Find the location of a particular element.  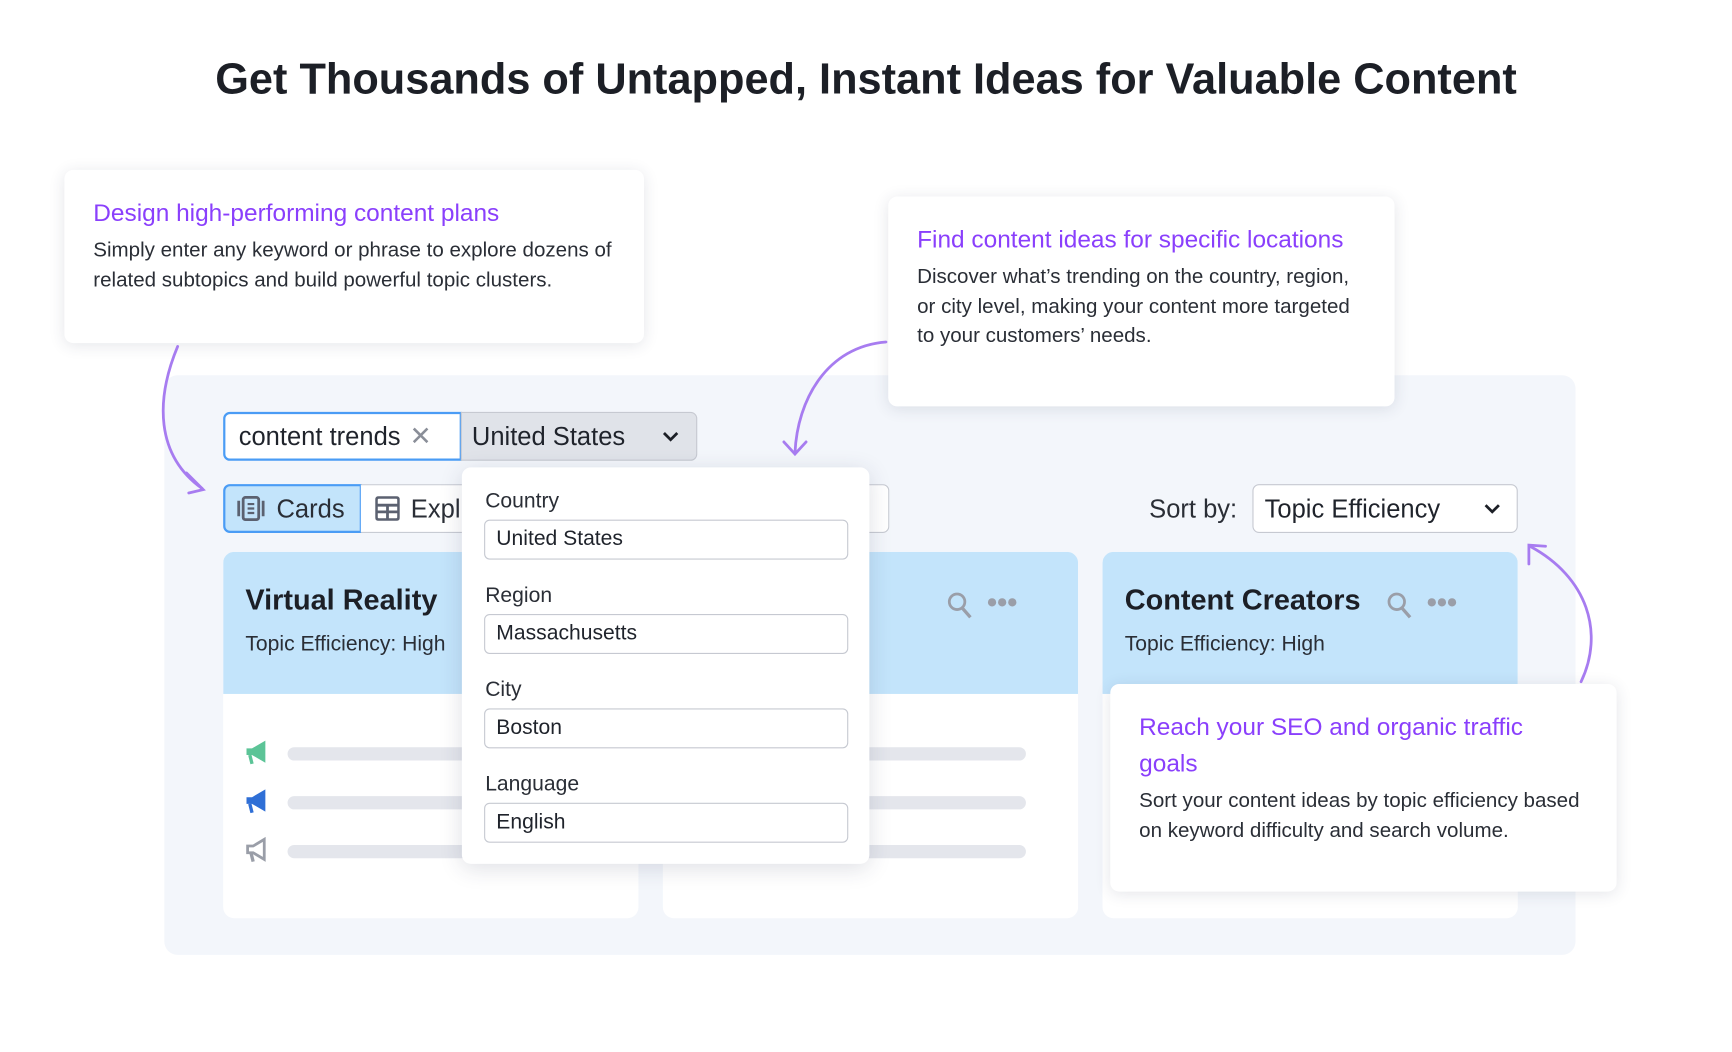

clear-icon: ✕ is located at coordinates (420, 436).